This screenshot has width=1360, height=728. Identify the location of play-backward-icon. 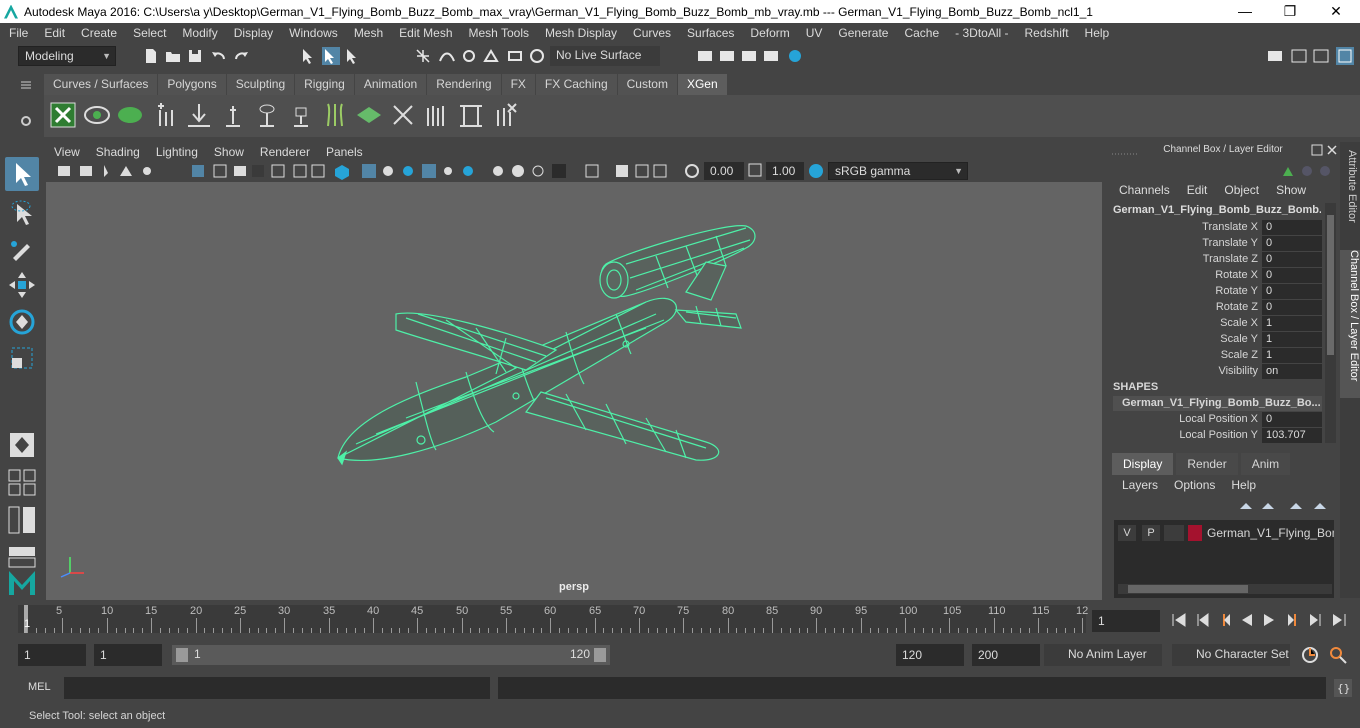
(1247, 620).